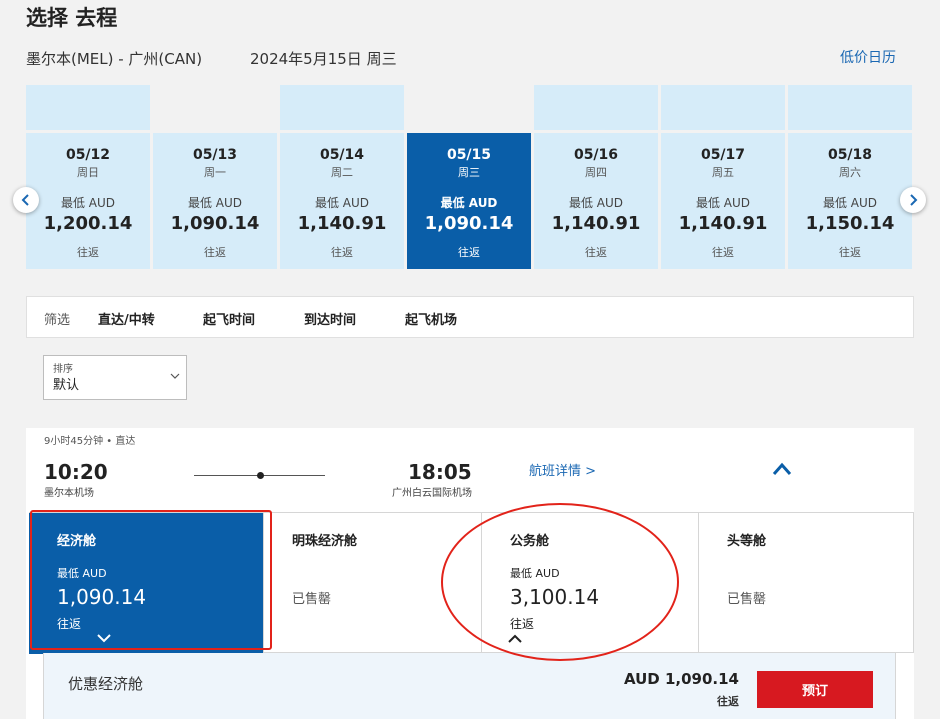 This screenshot has width=940, height=719. What do you see at coordinates (431, 318) in the screenshot?
I see `filter-departure-airport: 起飞机场` at bounding box center [431, 318].